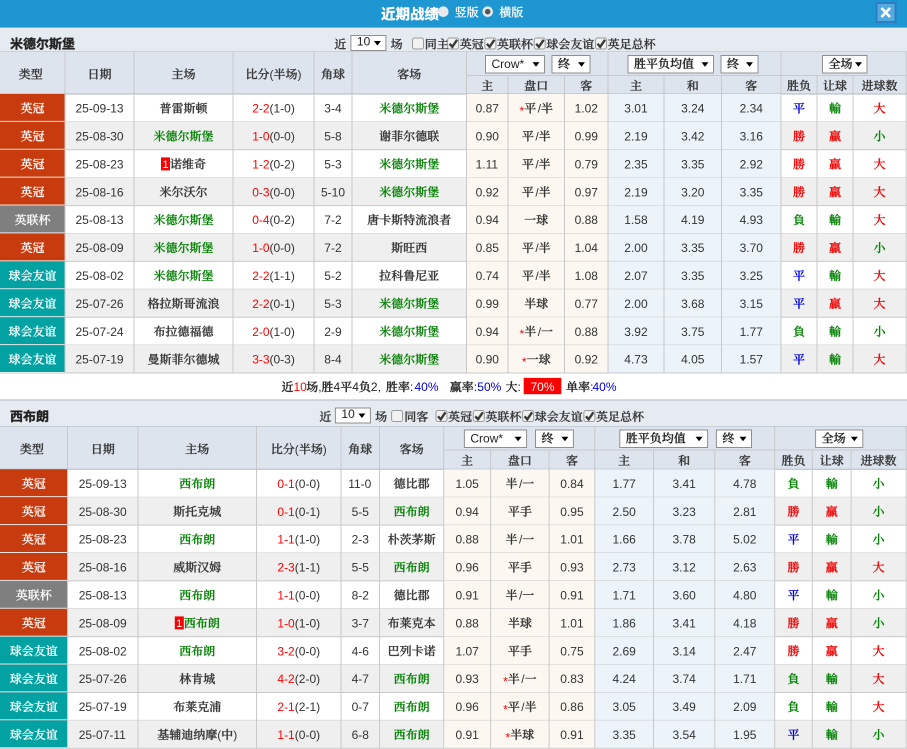  Describe the element at coordinates (286, 623) in the screenshot. I see `svg-text: 1-0` at that location.